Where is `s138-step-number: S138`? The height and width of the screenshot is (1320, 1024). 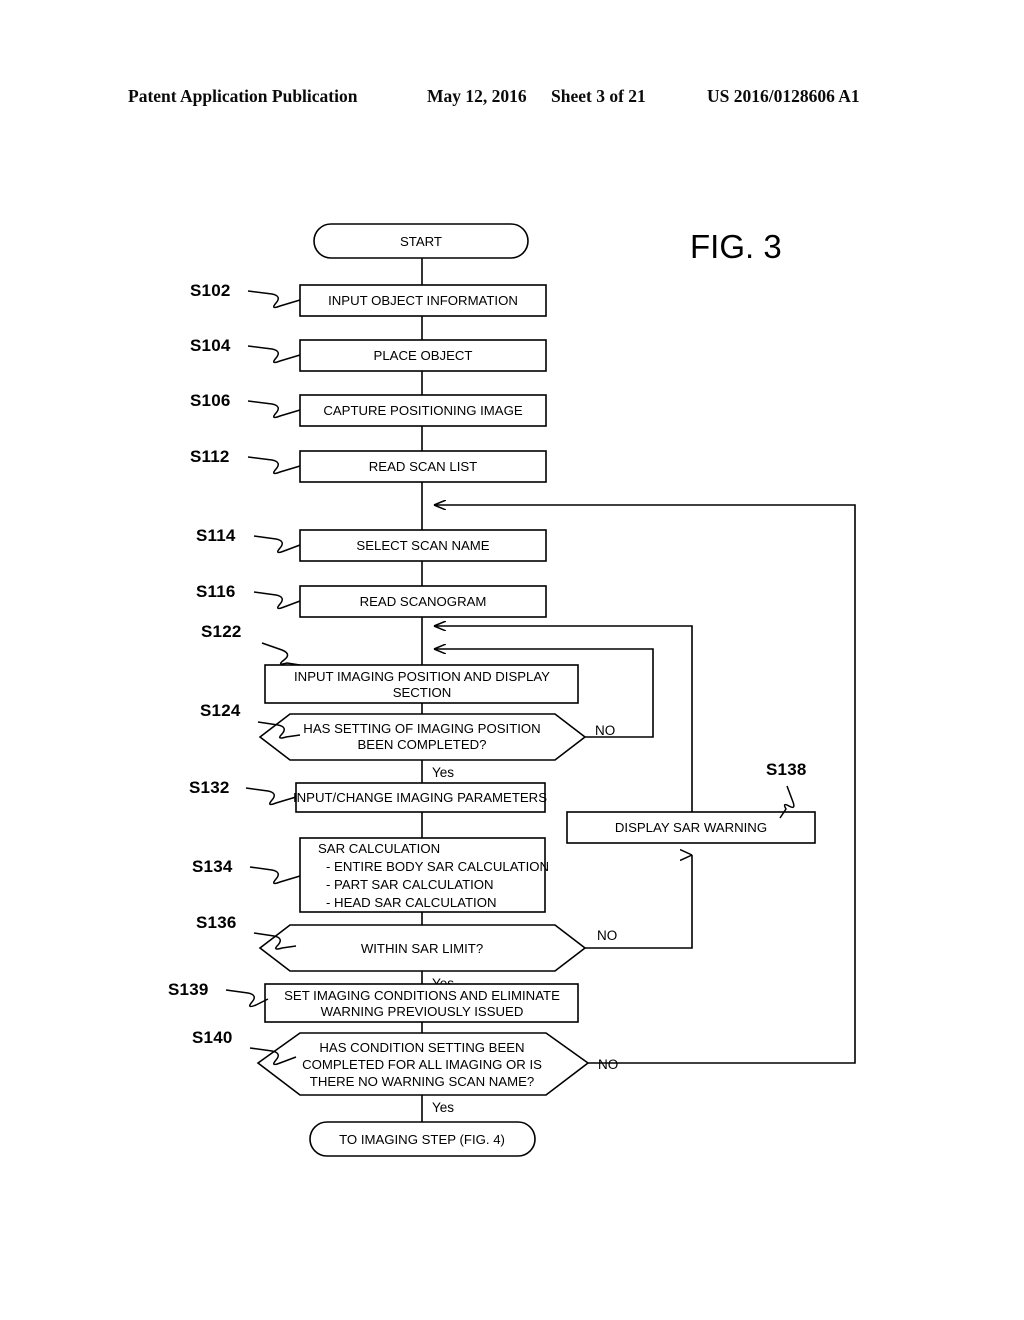 s138-step-number: S138 is located at coordinates (786, 769).